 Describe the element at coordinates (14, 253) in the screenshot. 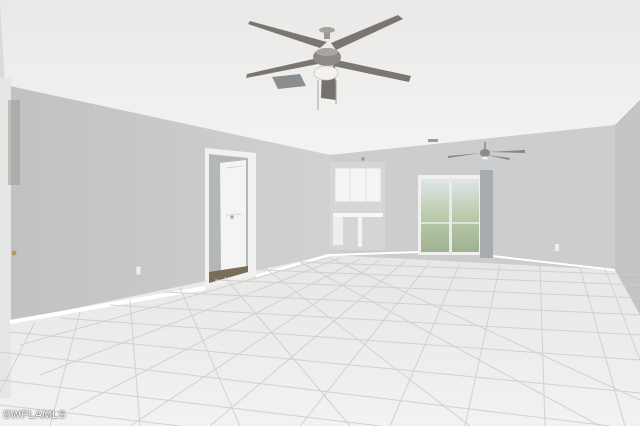

I see `door-knob` at that location.